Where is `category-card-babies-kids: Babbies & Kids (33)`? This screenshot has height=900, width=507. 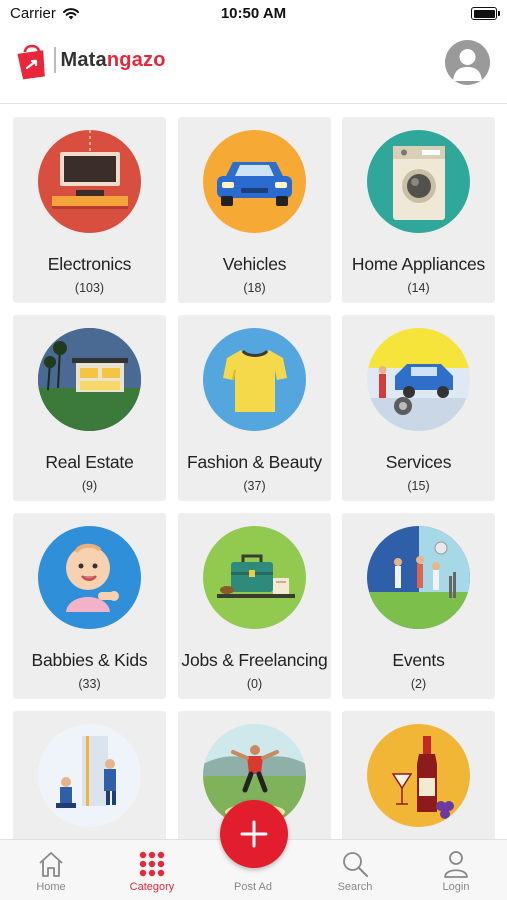 category-card-babies-kids: Babbies & Kids (33) is located at coordinates (89, 606).